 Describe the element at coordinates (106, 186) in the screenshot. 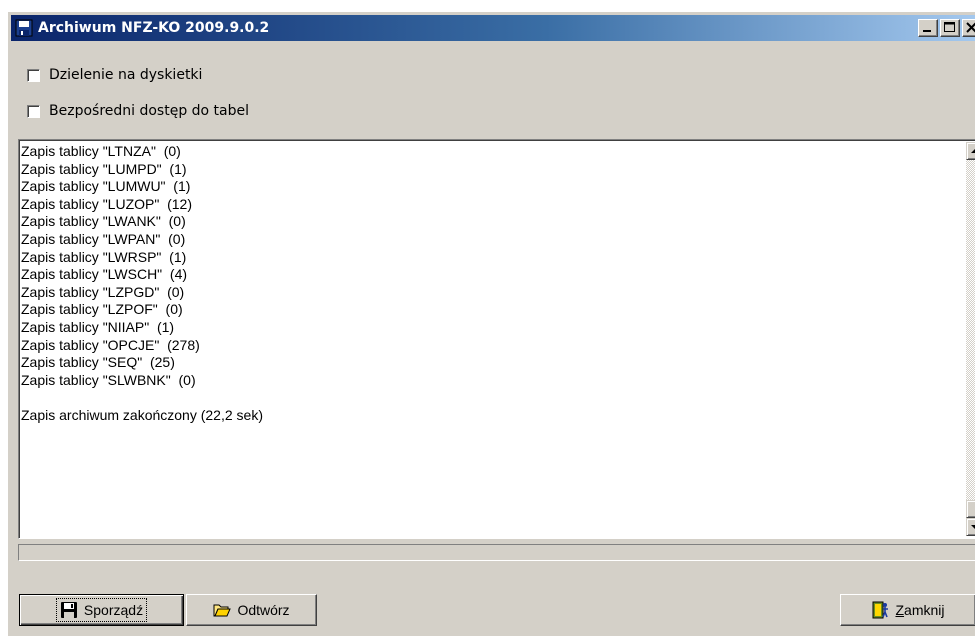

I see `log-line: Zapis tablicy "LUMWU" (1)` at that location.